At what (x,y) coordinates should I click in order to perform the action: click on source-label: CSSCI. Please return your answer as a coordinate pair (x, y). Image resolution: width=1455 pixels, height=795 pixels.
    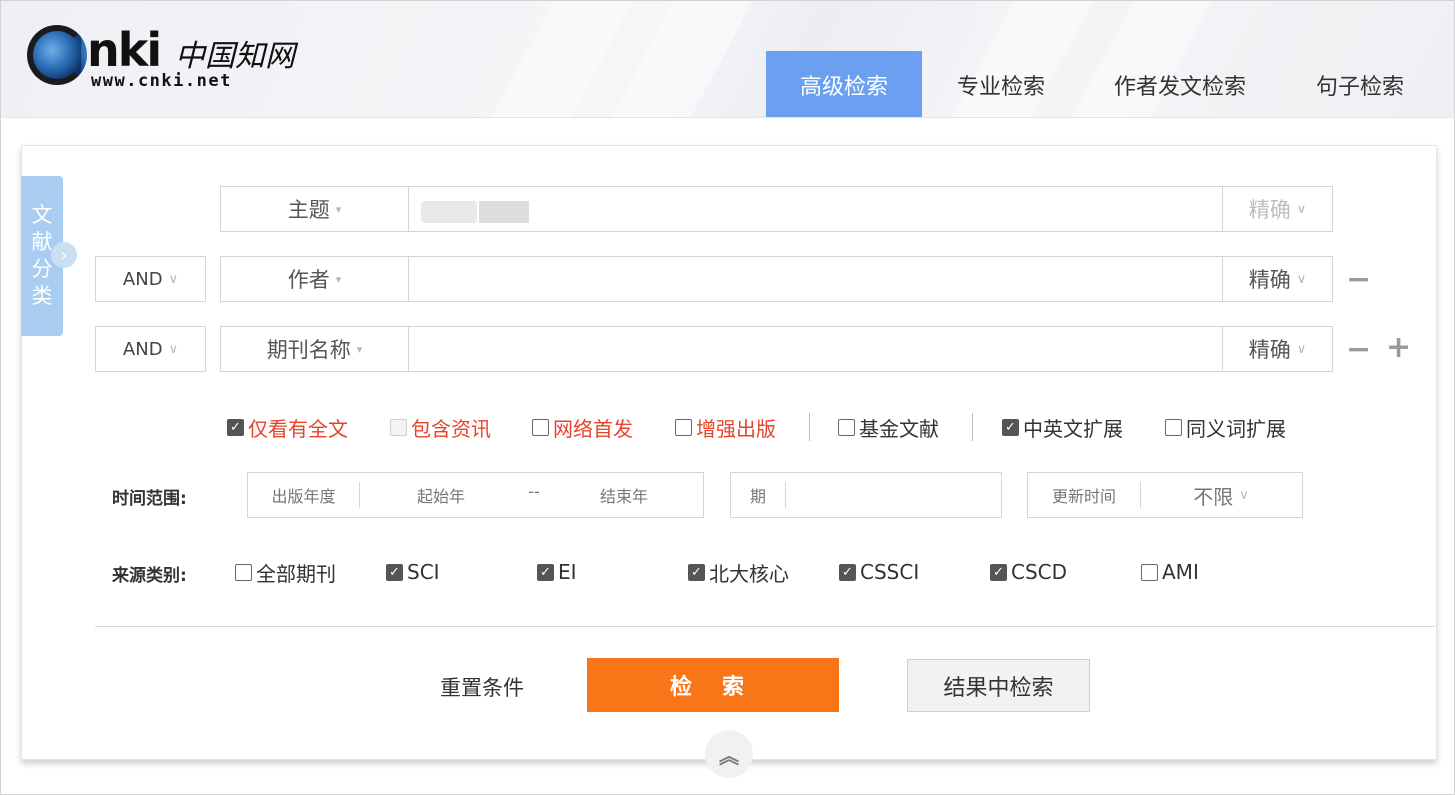
    Looking at the image, I should click on (890, 572).